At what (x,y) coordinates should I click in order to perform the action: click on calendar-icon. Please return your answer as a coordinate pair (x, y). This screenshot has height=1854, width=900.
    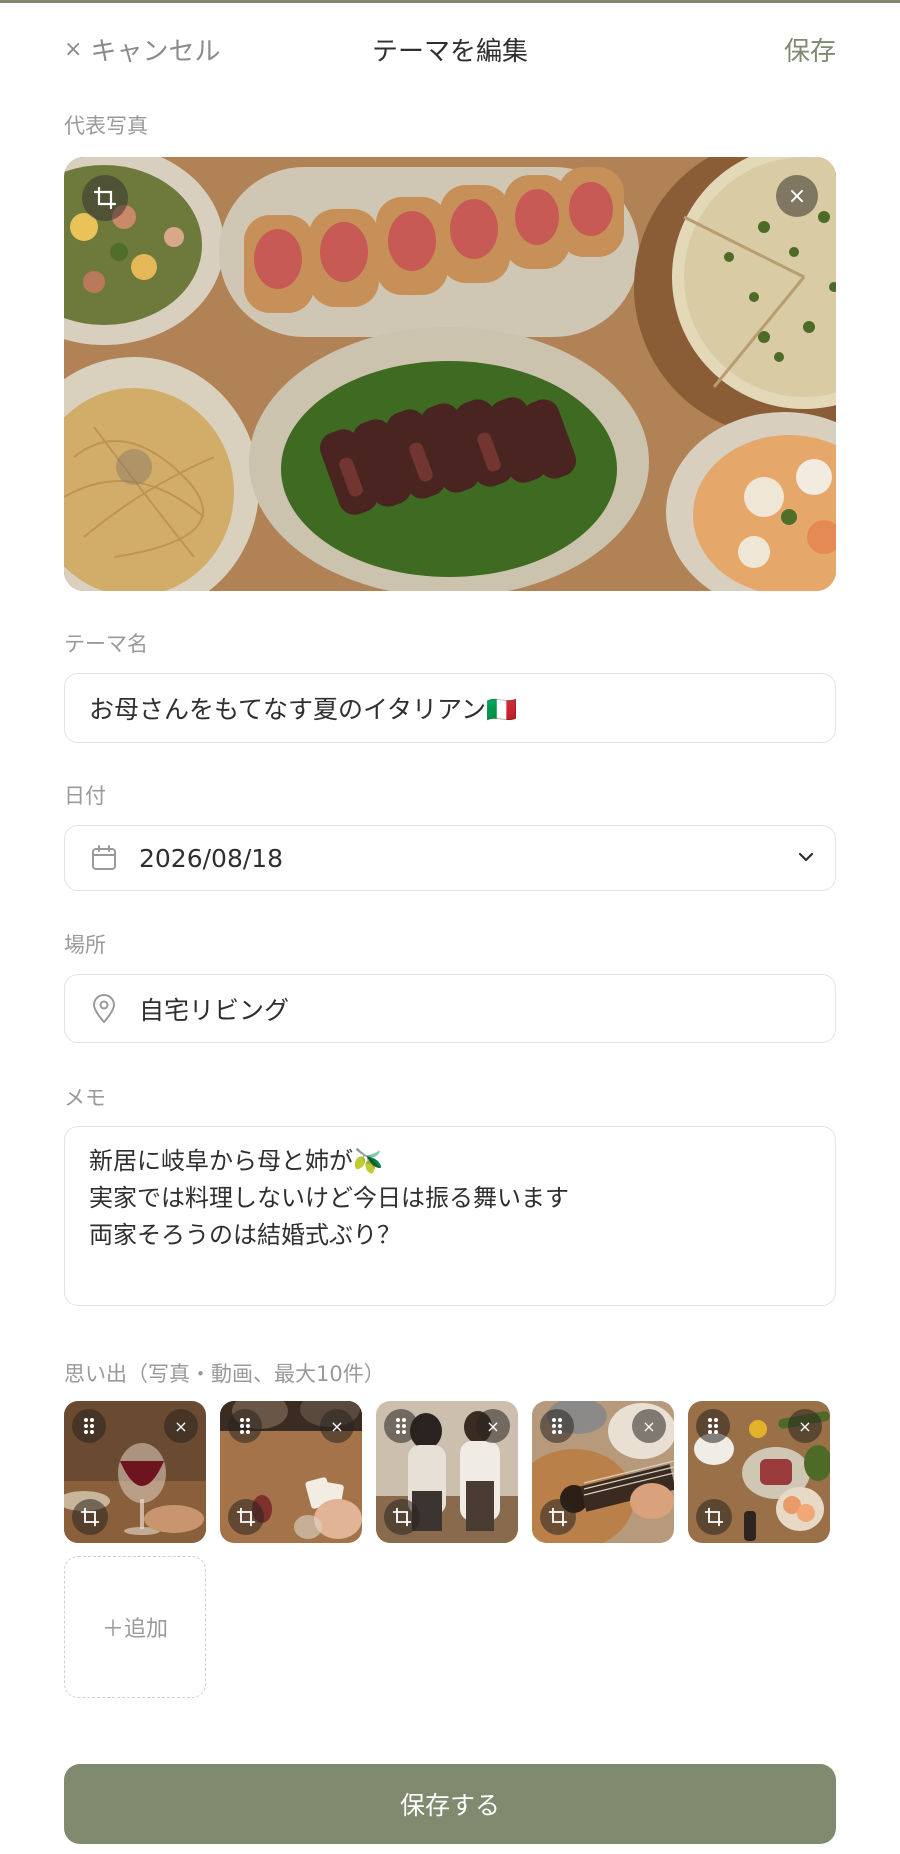
    Looking at the image, I should click on (104, 858).